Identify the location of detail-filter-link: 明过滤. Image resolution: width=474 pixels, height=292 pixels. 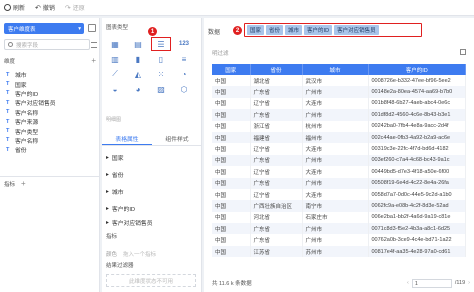
(220, 53).